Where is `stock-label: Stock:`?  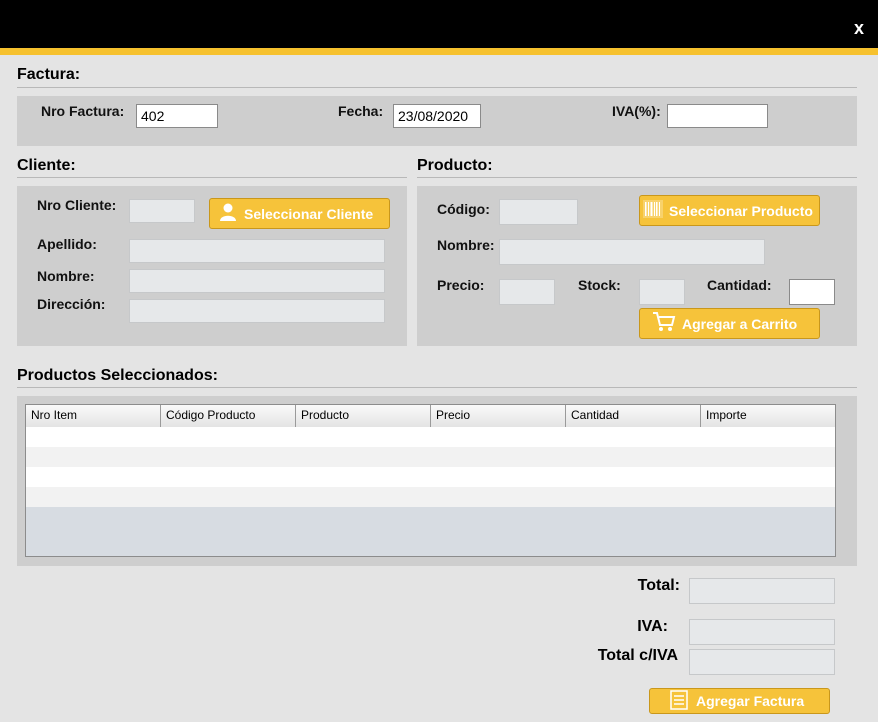
stock-label: Stock: is located at coordinates (599, 285).